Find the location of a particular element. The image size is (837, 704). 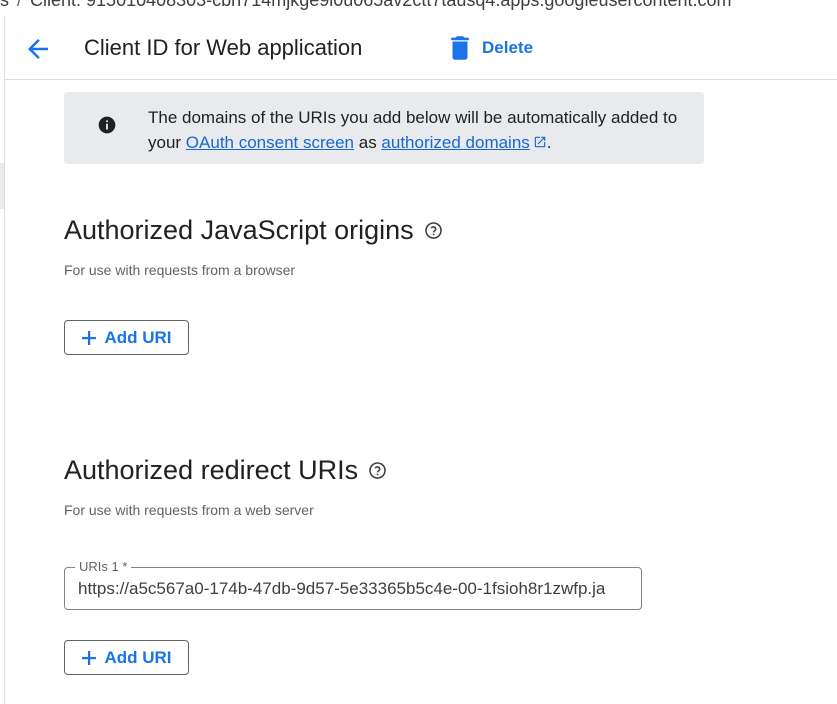

redirect-uri-input is located at coordinates (354, 589).